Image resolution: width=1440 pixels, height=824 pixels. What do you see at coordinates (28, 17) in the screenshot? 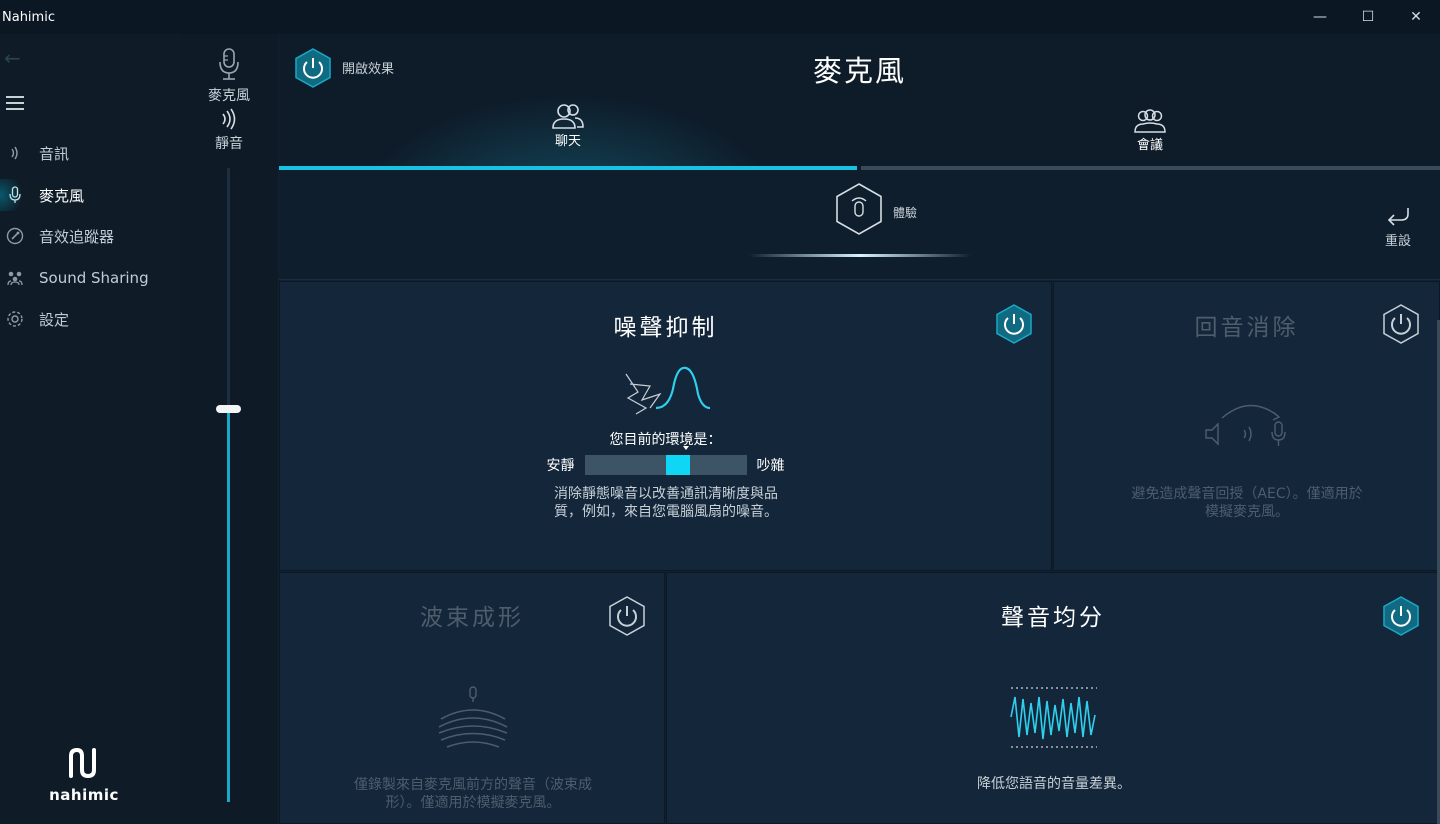
I see `app-title: Nahimic` at bounding box center [28, 17].